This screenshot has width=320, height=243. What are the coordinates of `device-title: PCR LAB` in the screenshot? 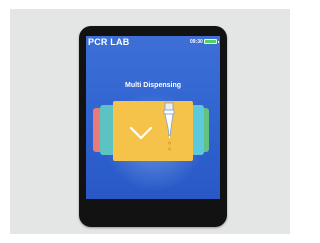 It's located at (109, 42).